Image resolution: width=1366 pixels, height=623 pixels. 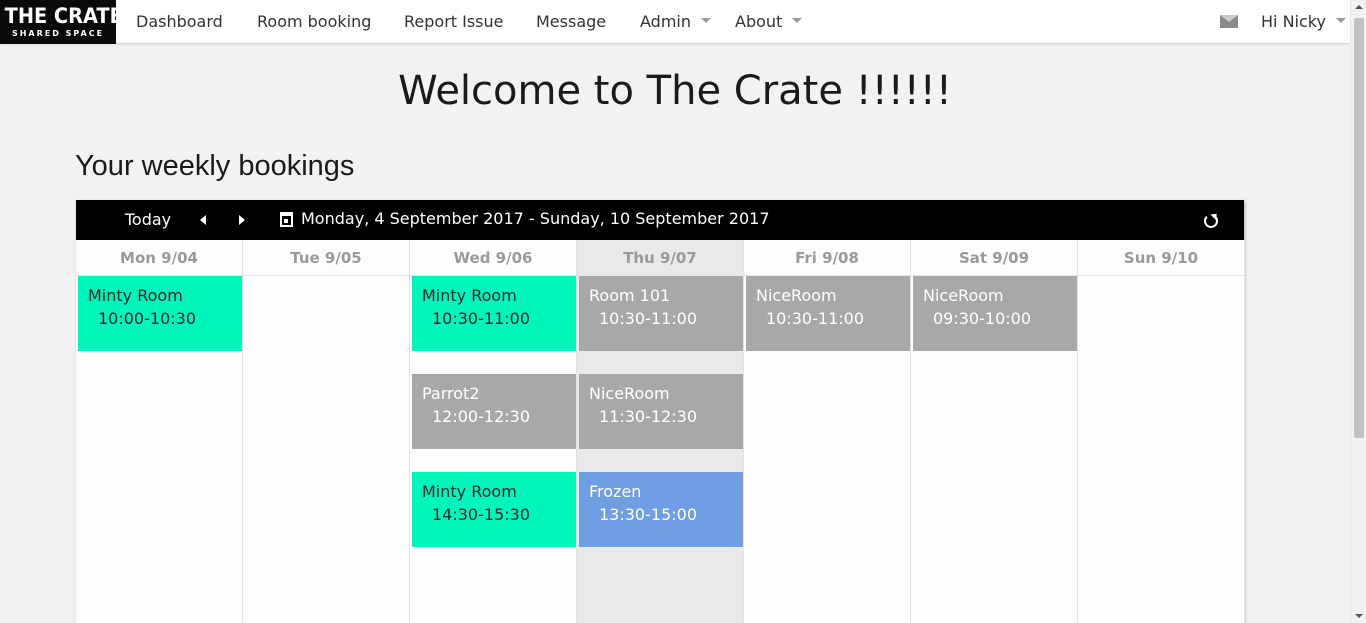 I want to click on nav-admin-label: Admin, so click(x=665, y=21).